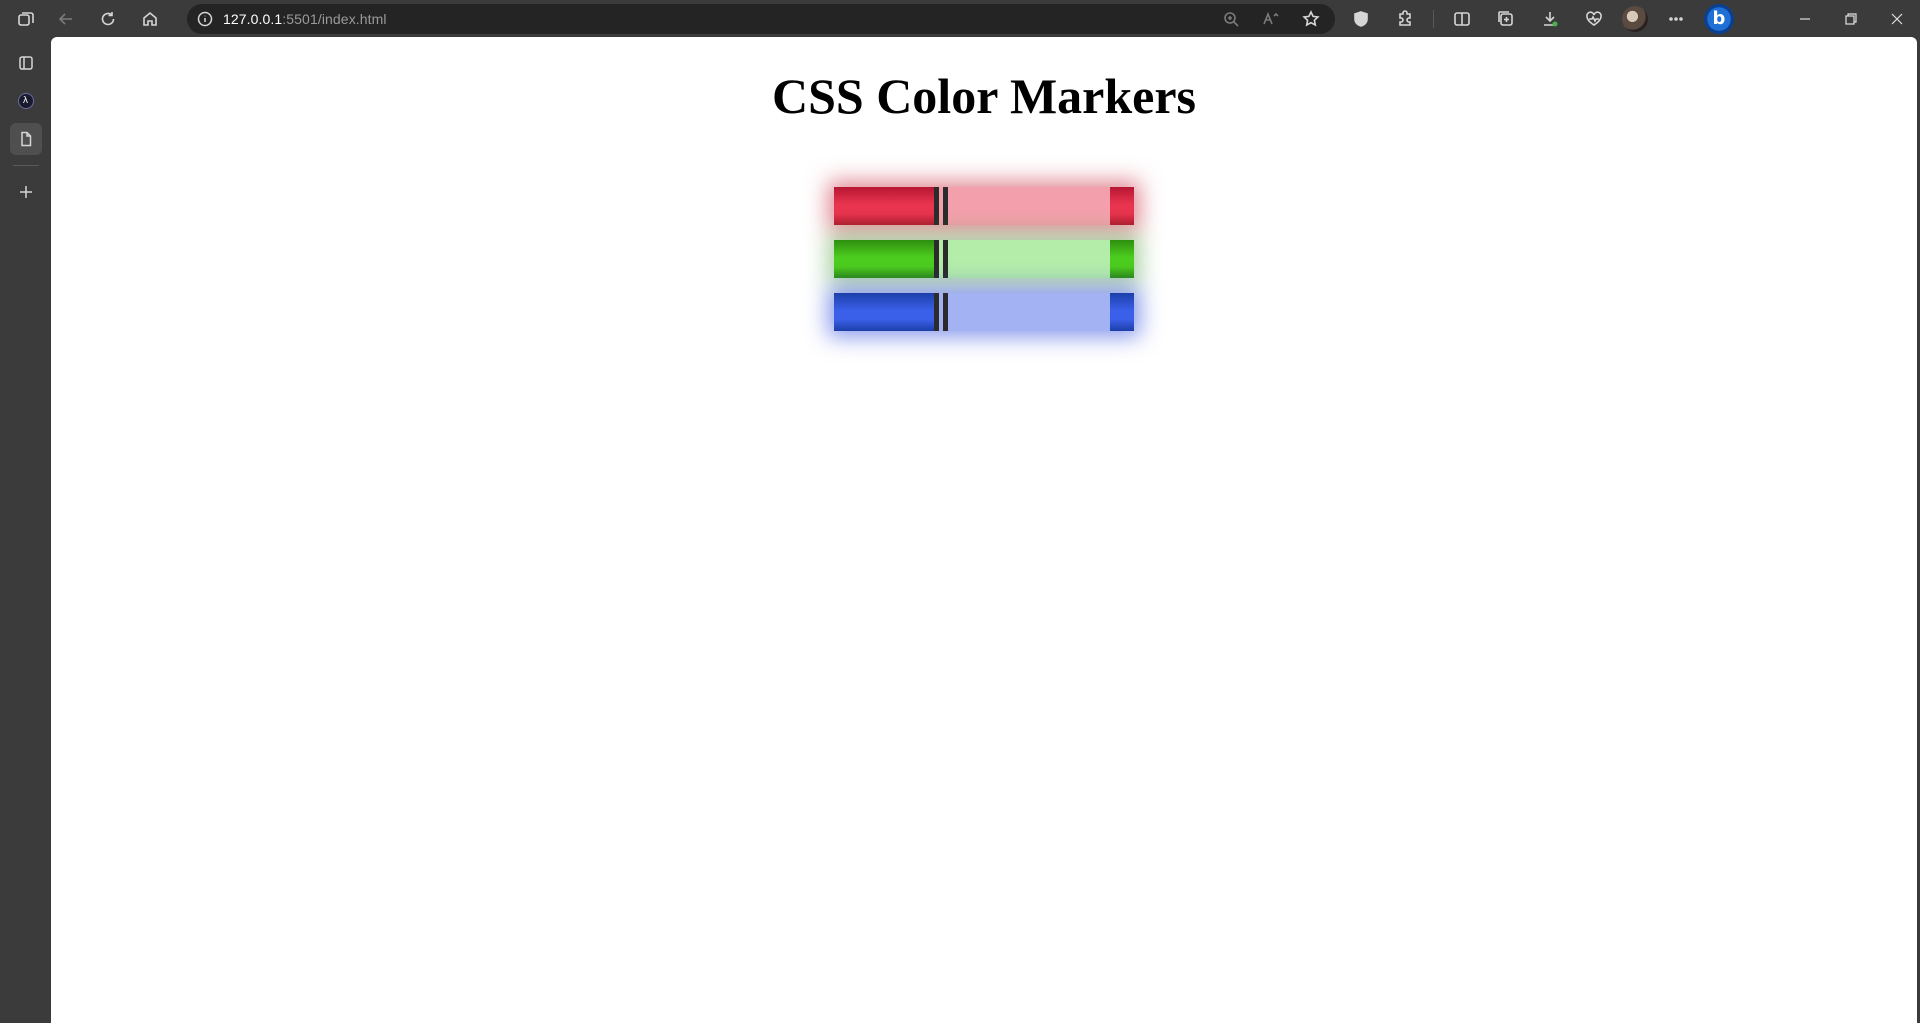 This screenshot has height=1023, width=1920. I want to click on more-options-icon, so click(1676, 19).